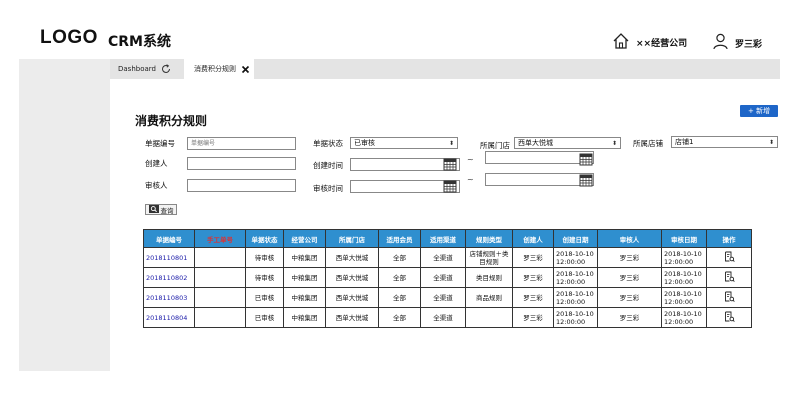 Image resolution: width=800 pixels, height=403 pixels. Describe the element at coordinates (684, 142) in the screenshot. I see `shop-value: 店铺1` at that location.